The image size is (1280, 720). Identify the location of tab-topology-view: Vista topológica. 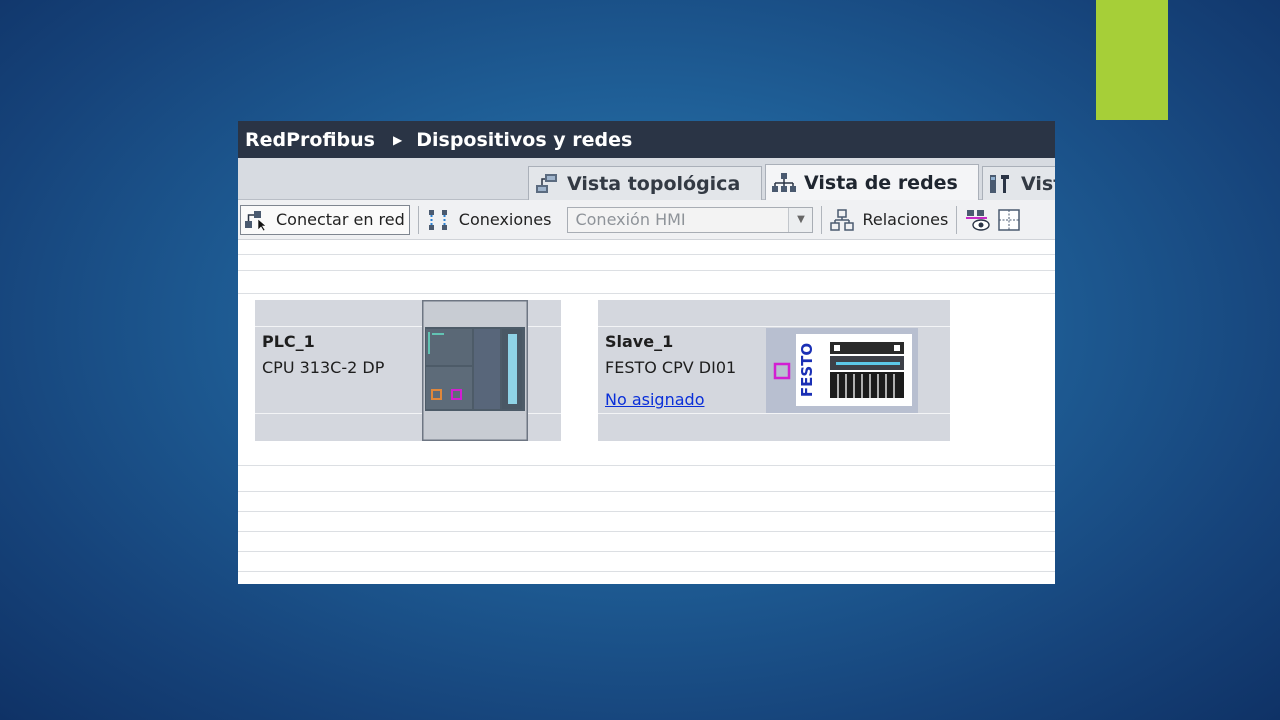
(645, 183).